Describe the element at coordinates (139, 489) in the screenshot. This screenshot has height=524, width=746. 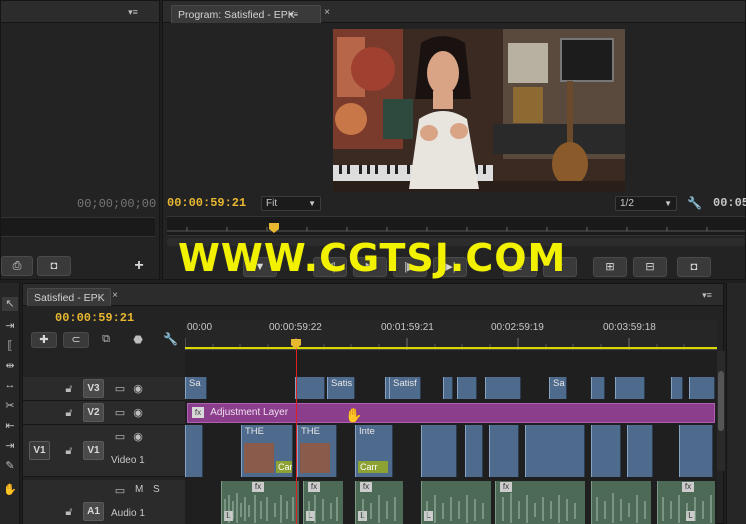
I see `mute-button: M` at that location.